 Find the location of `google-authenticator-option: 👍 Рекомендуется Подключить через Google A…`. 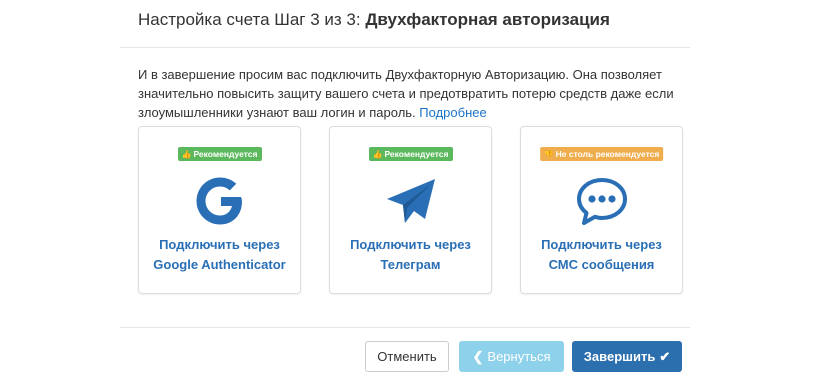

google-authenticator-option: 👍 Рекомендуется Подключить через Google A… is located at coordinates (219, 210).